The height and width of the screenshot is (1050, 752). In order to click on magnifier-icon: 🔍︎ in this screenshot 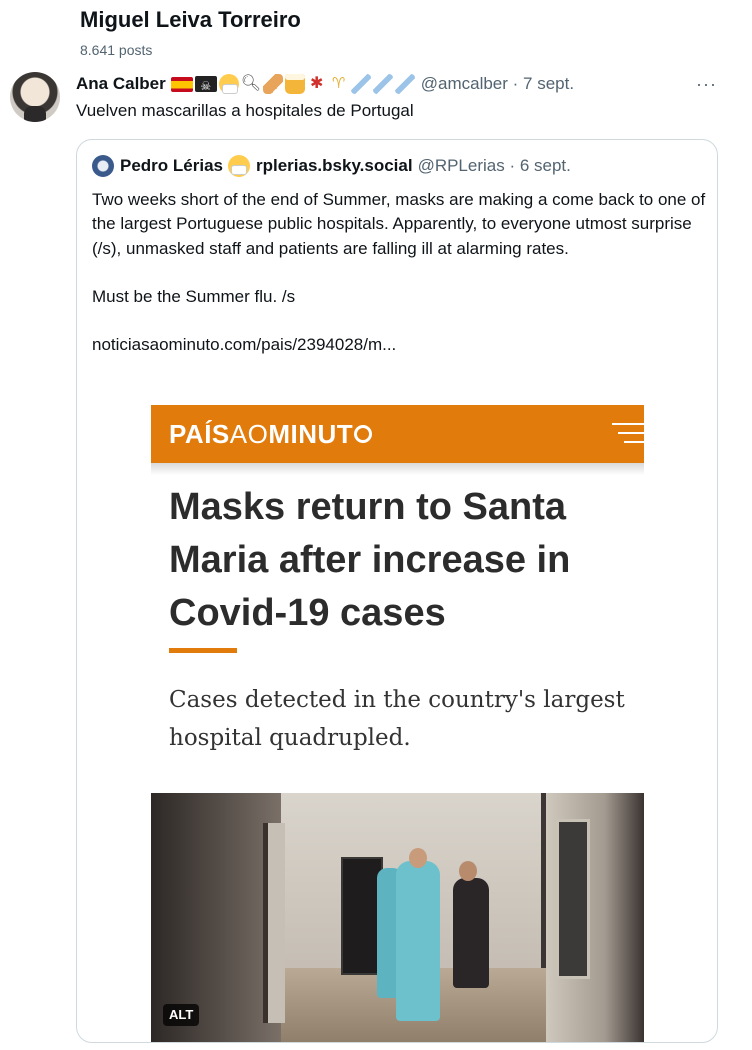, I will do `click(251, 83)`.